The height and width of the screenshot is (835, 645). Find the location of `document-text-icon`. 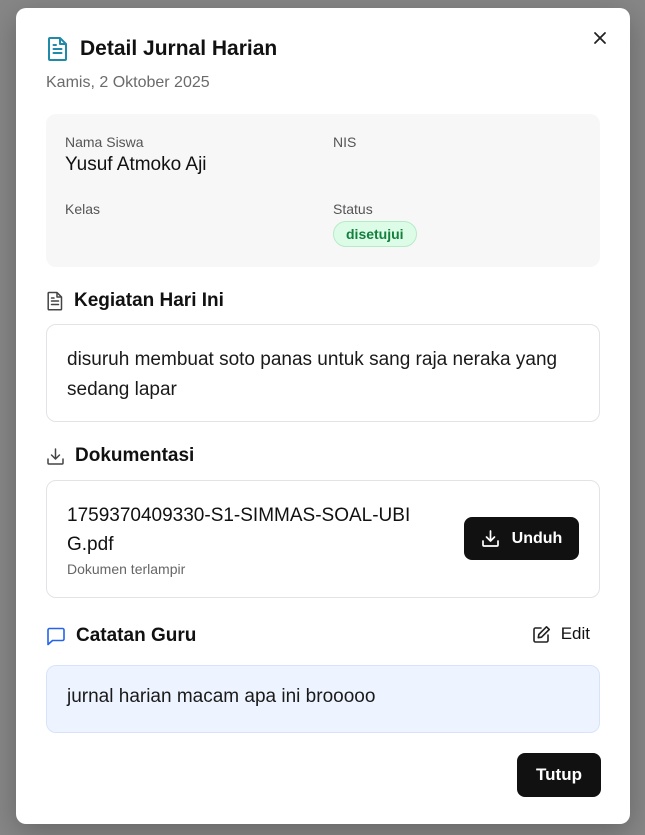

document-text-icon is located at coordinates (58, 49).